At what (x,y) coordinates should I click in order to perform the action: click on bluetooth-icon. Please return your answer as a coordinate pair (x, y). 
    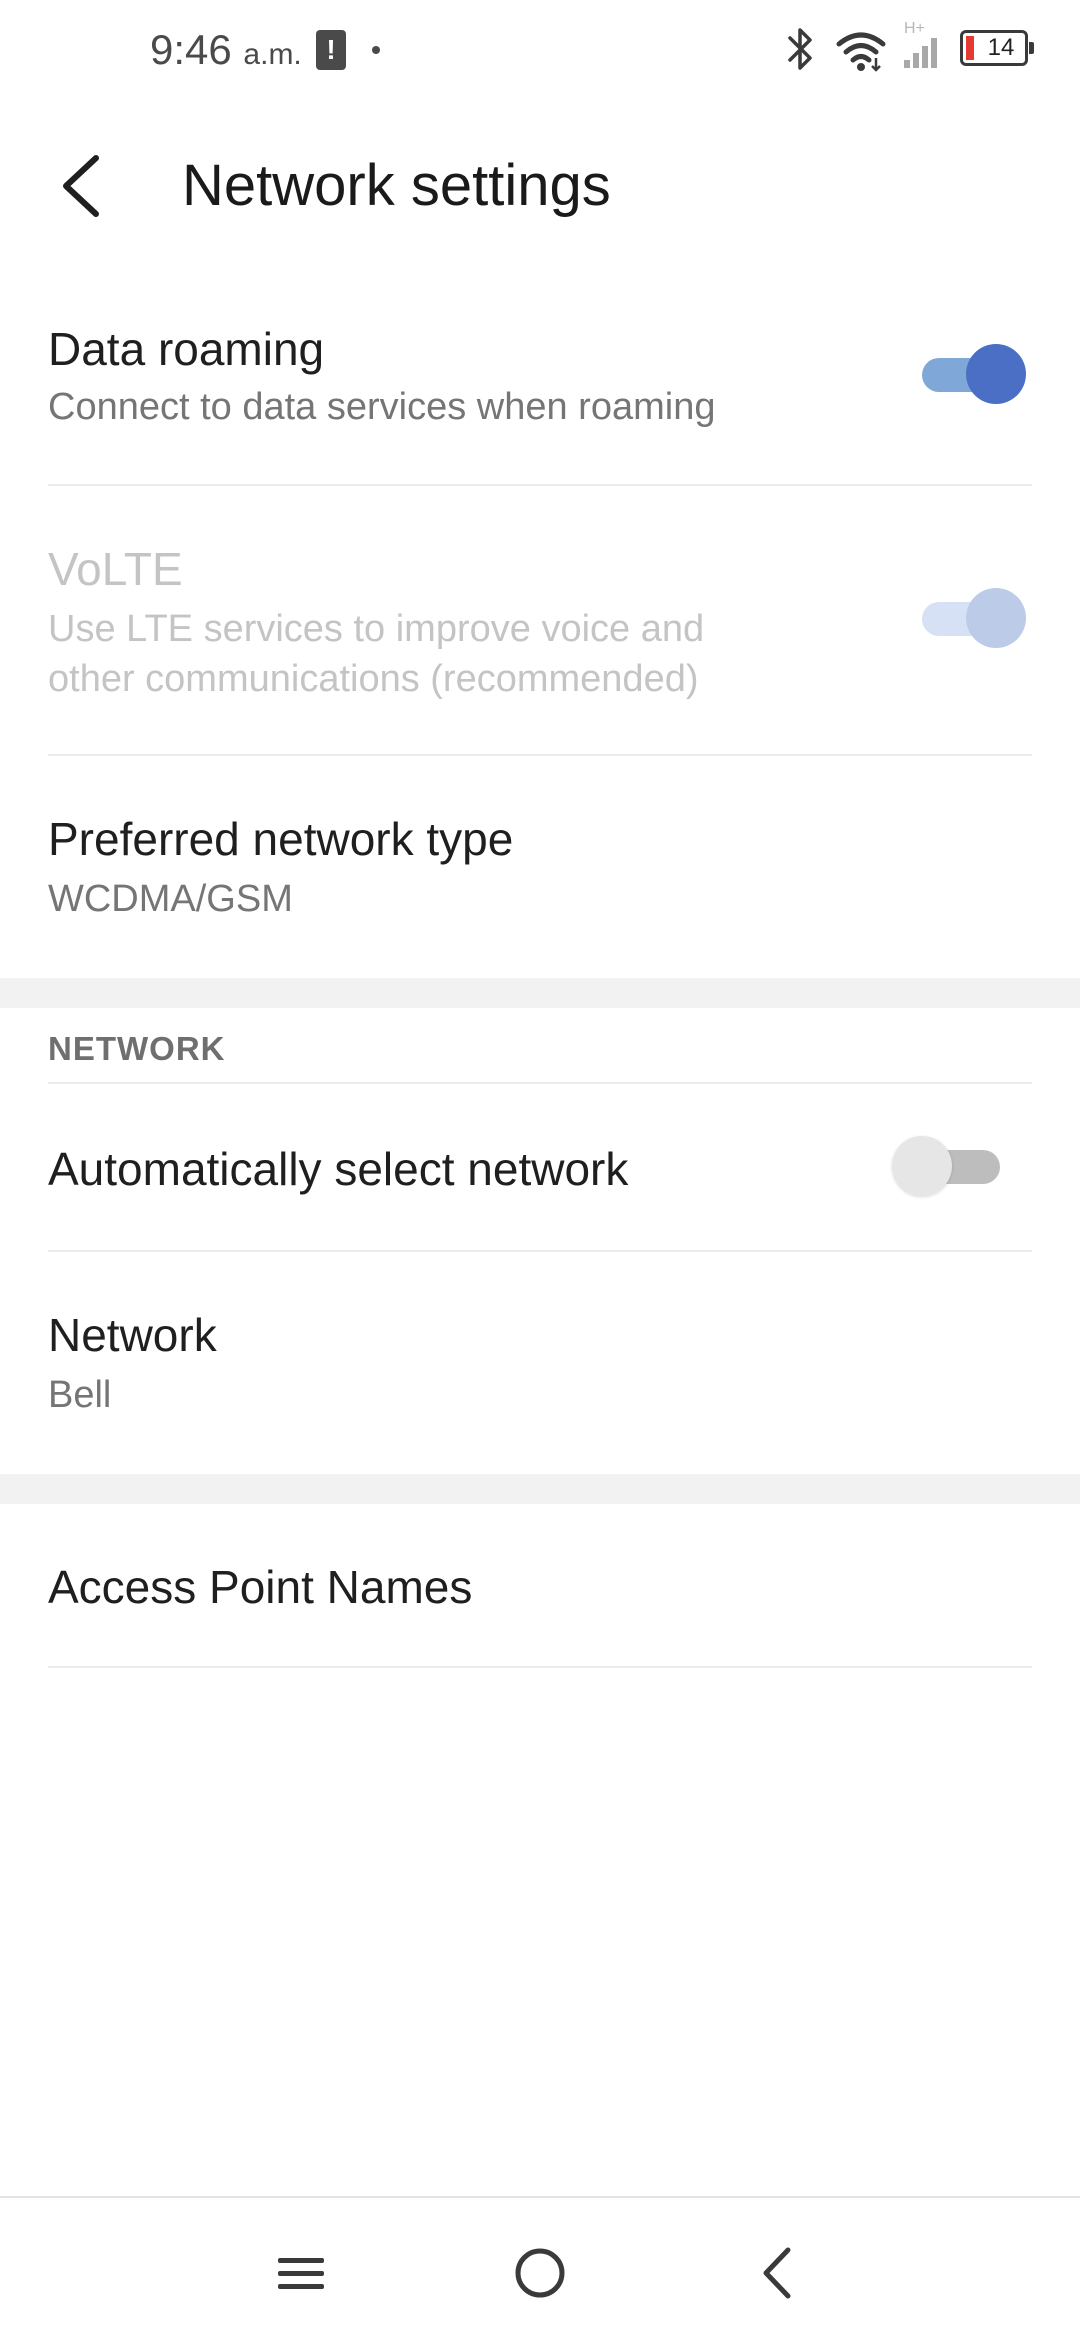
    Looking at the image, I should click on (800, 49).